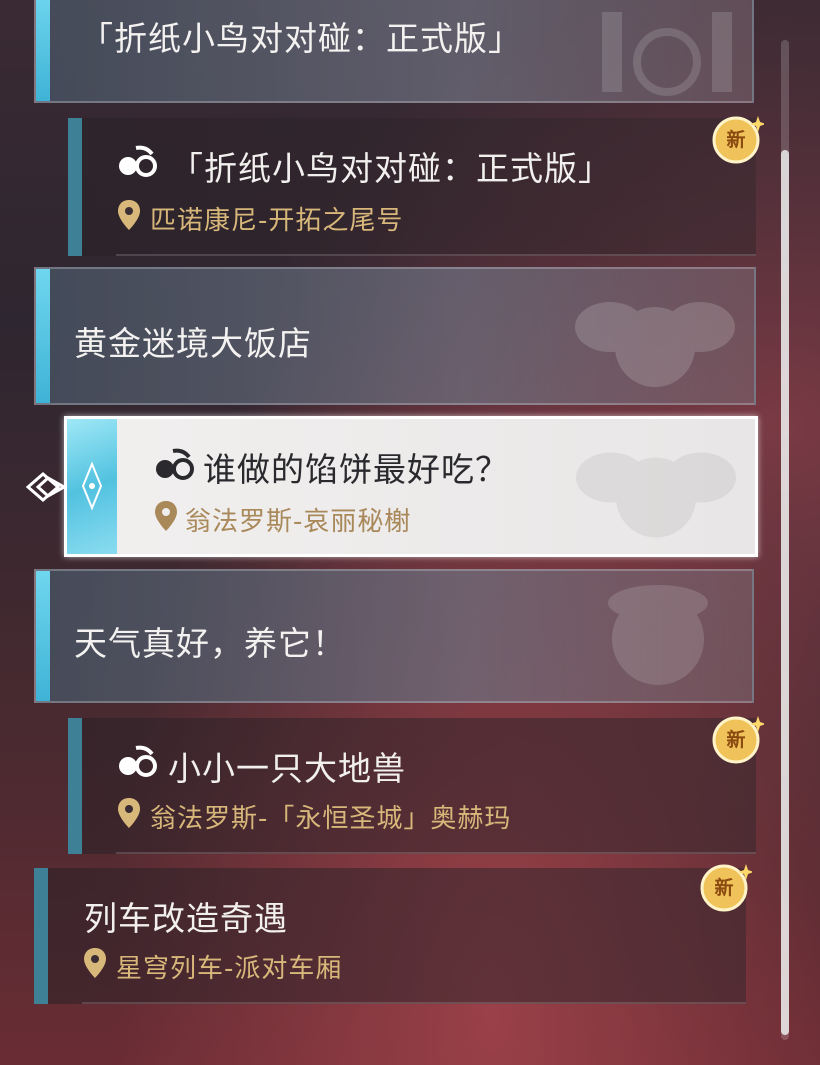  I want to click on selected-indicator, so click(92, 486).